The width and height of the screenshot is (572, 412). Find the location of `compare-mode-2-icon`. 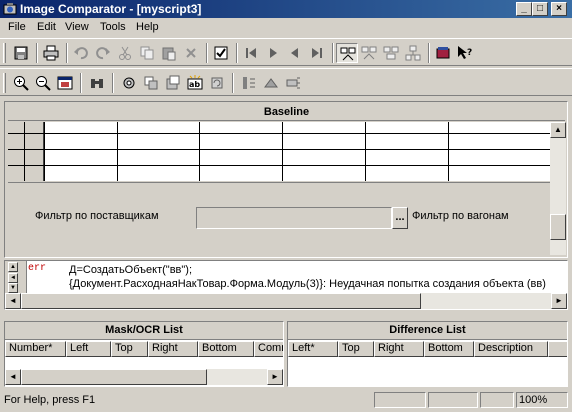

compare-mode-2-icon is located at coordinates (369, 53).